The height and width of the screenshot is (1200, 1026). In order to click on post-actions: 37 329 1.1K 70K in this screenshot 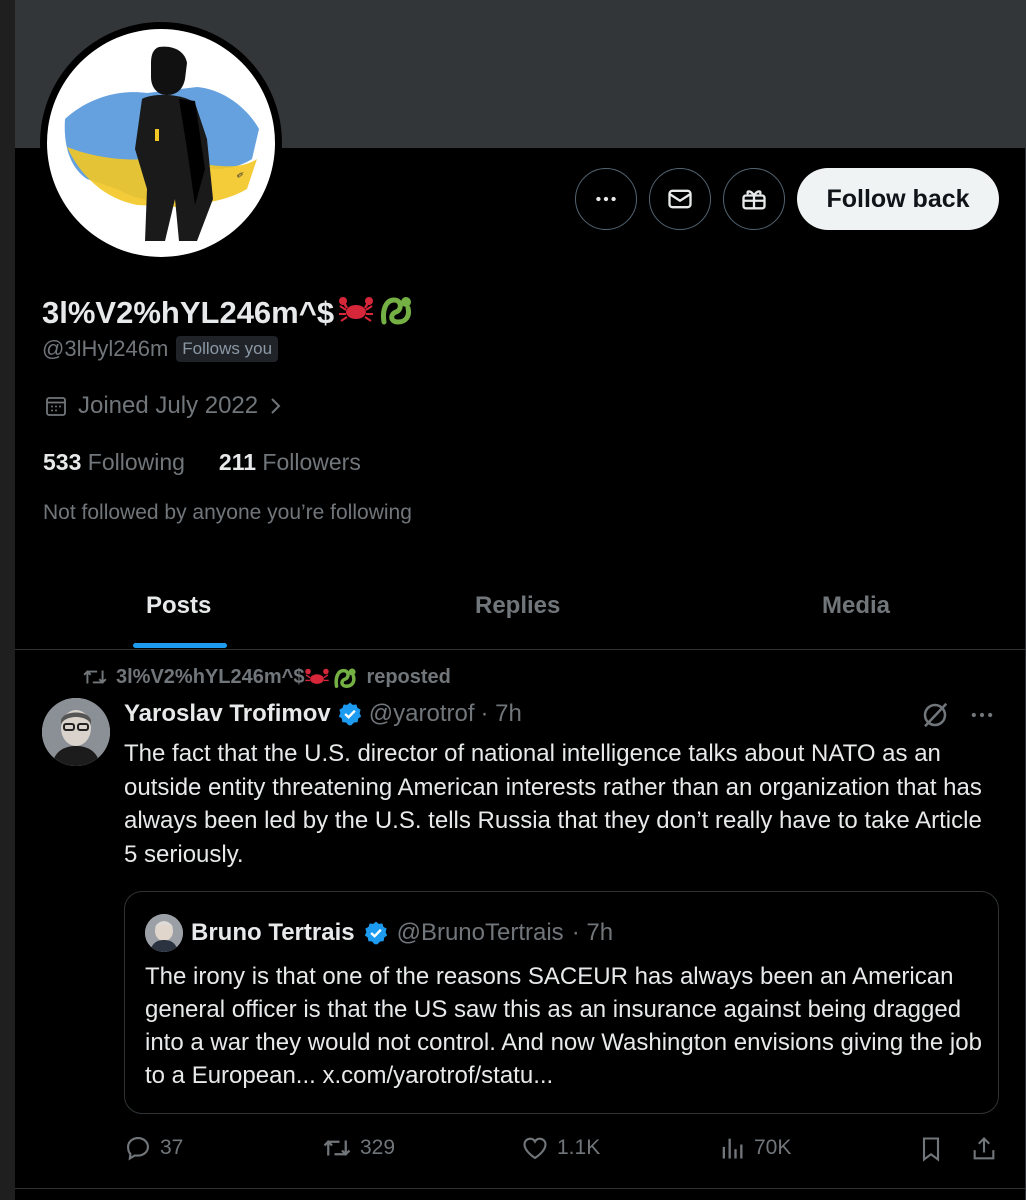, I will do `click(564, 1152)`.